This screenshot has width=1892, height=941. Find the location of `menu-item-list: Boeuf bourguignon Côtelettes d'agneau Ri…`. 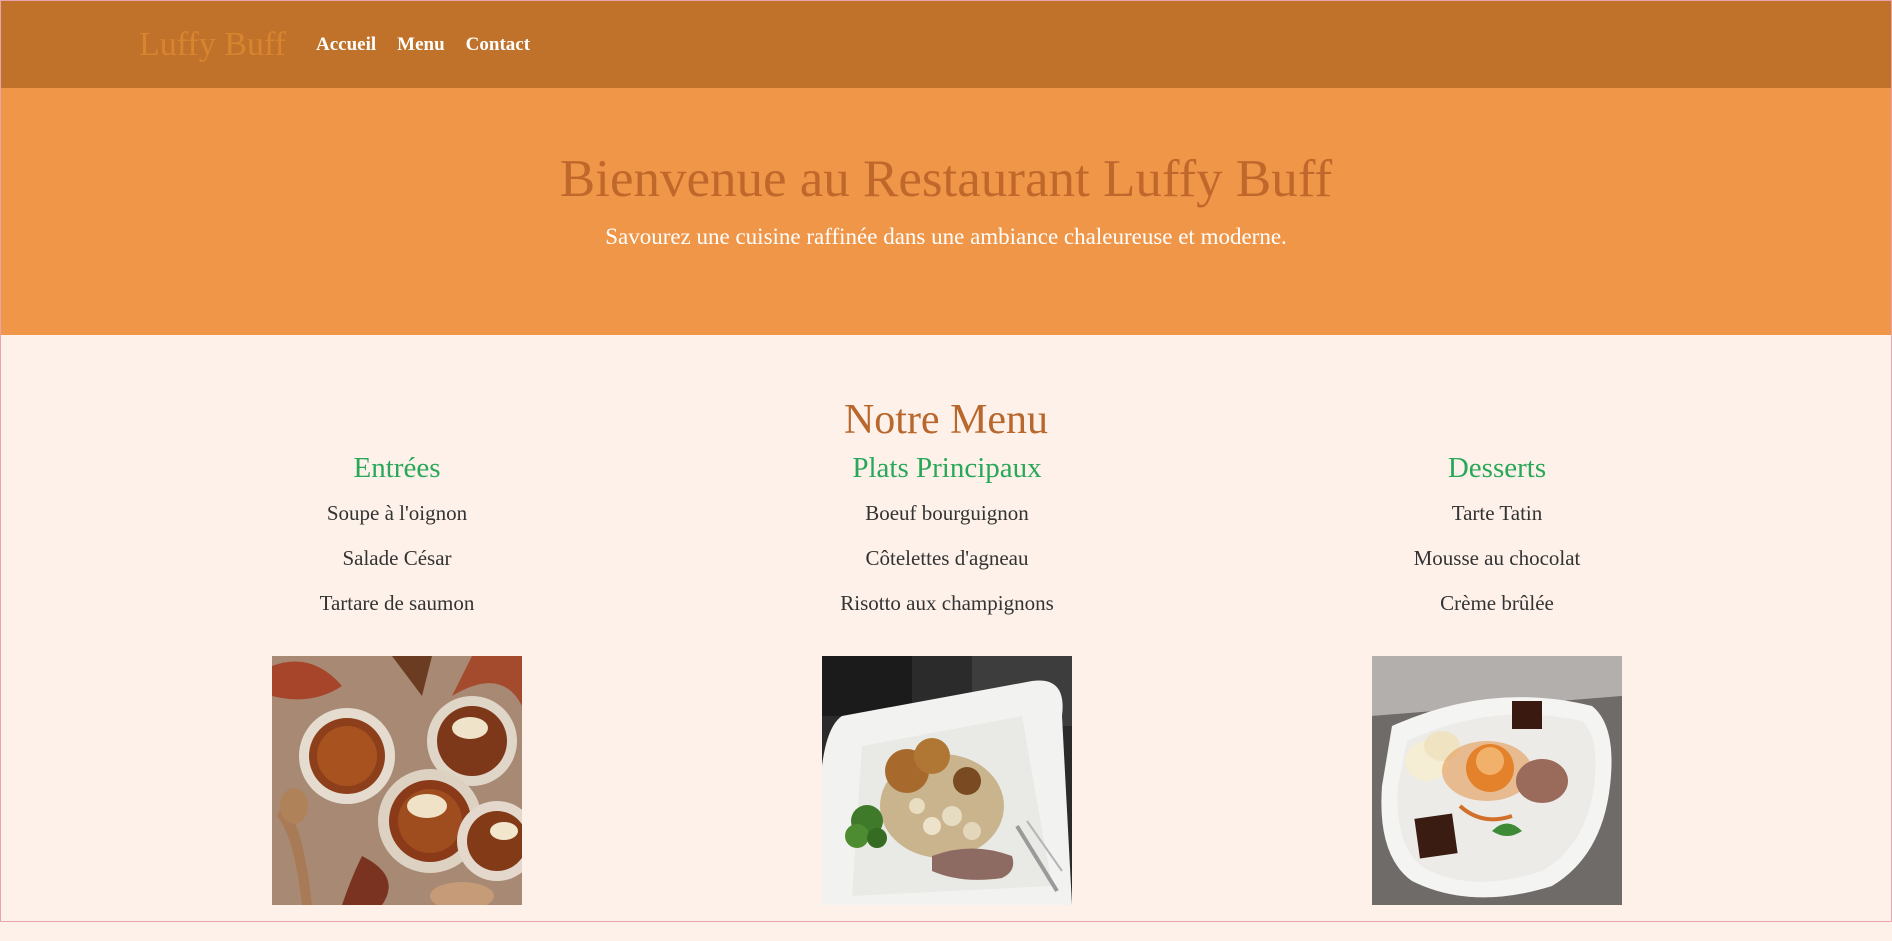

menu-item-list: Boeuf bourguignon Côtelettes d'agneau Ri… is located at coordinates (947, 568).